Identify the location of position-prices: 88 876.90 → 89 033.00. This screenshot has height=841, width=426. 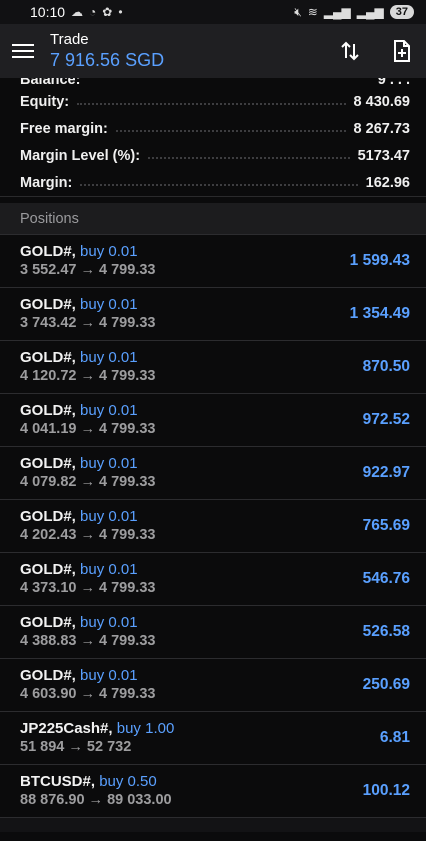
(96, 800).